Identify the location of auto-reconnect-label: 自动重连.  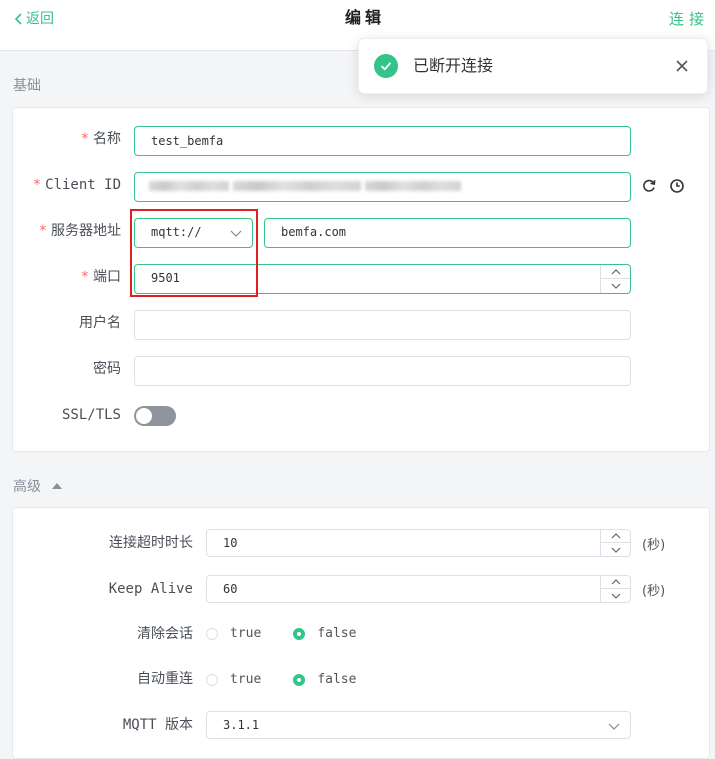
(165, 679).